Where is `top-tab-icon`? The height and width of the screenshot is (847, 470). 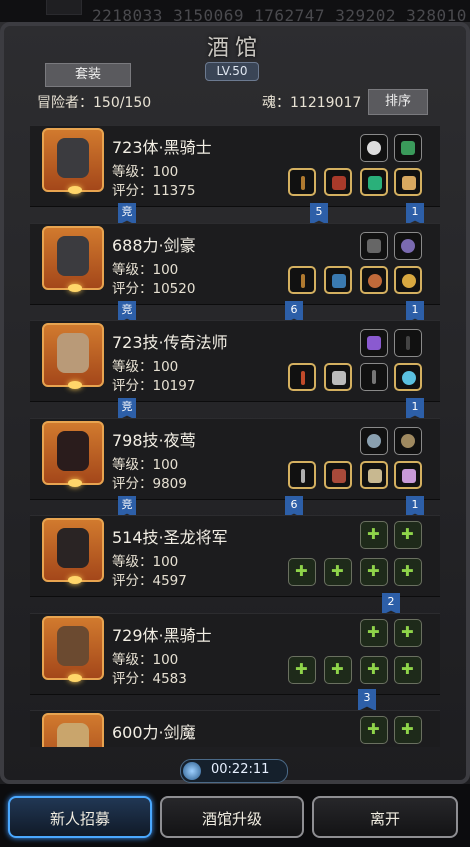 top-tab-icon is located at coordinates (64, 7).